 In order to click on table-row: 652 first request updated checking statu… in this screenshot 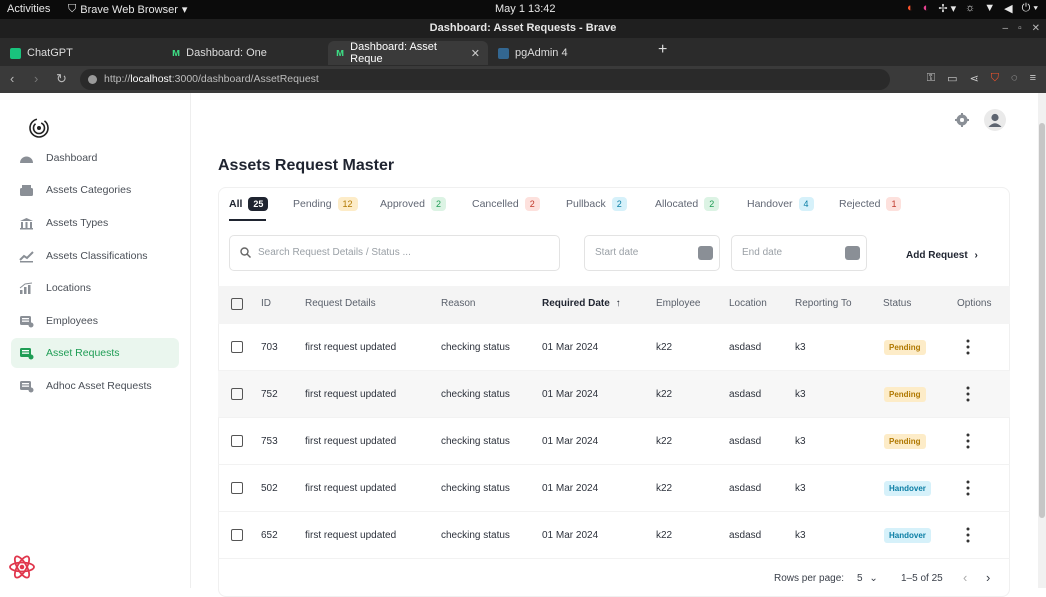, I will do `click(614, 535)`.